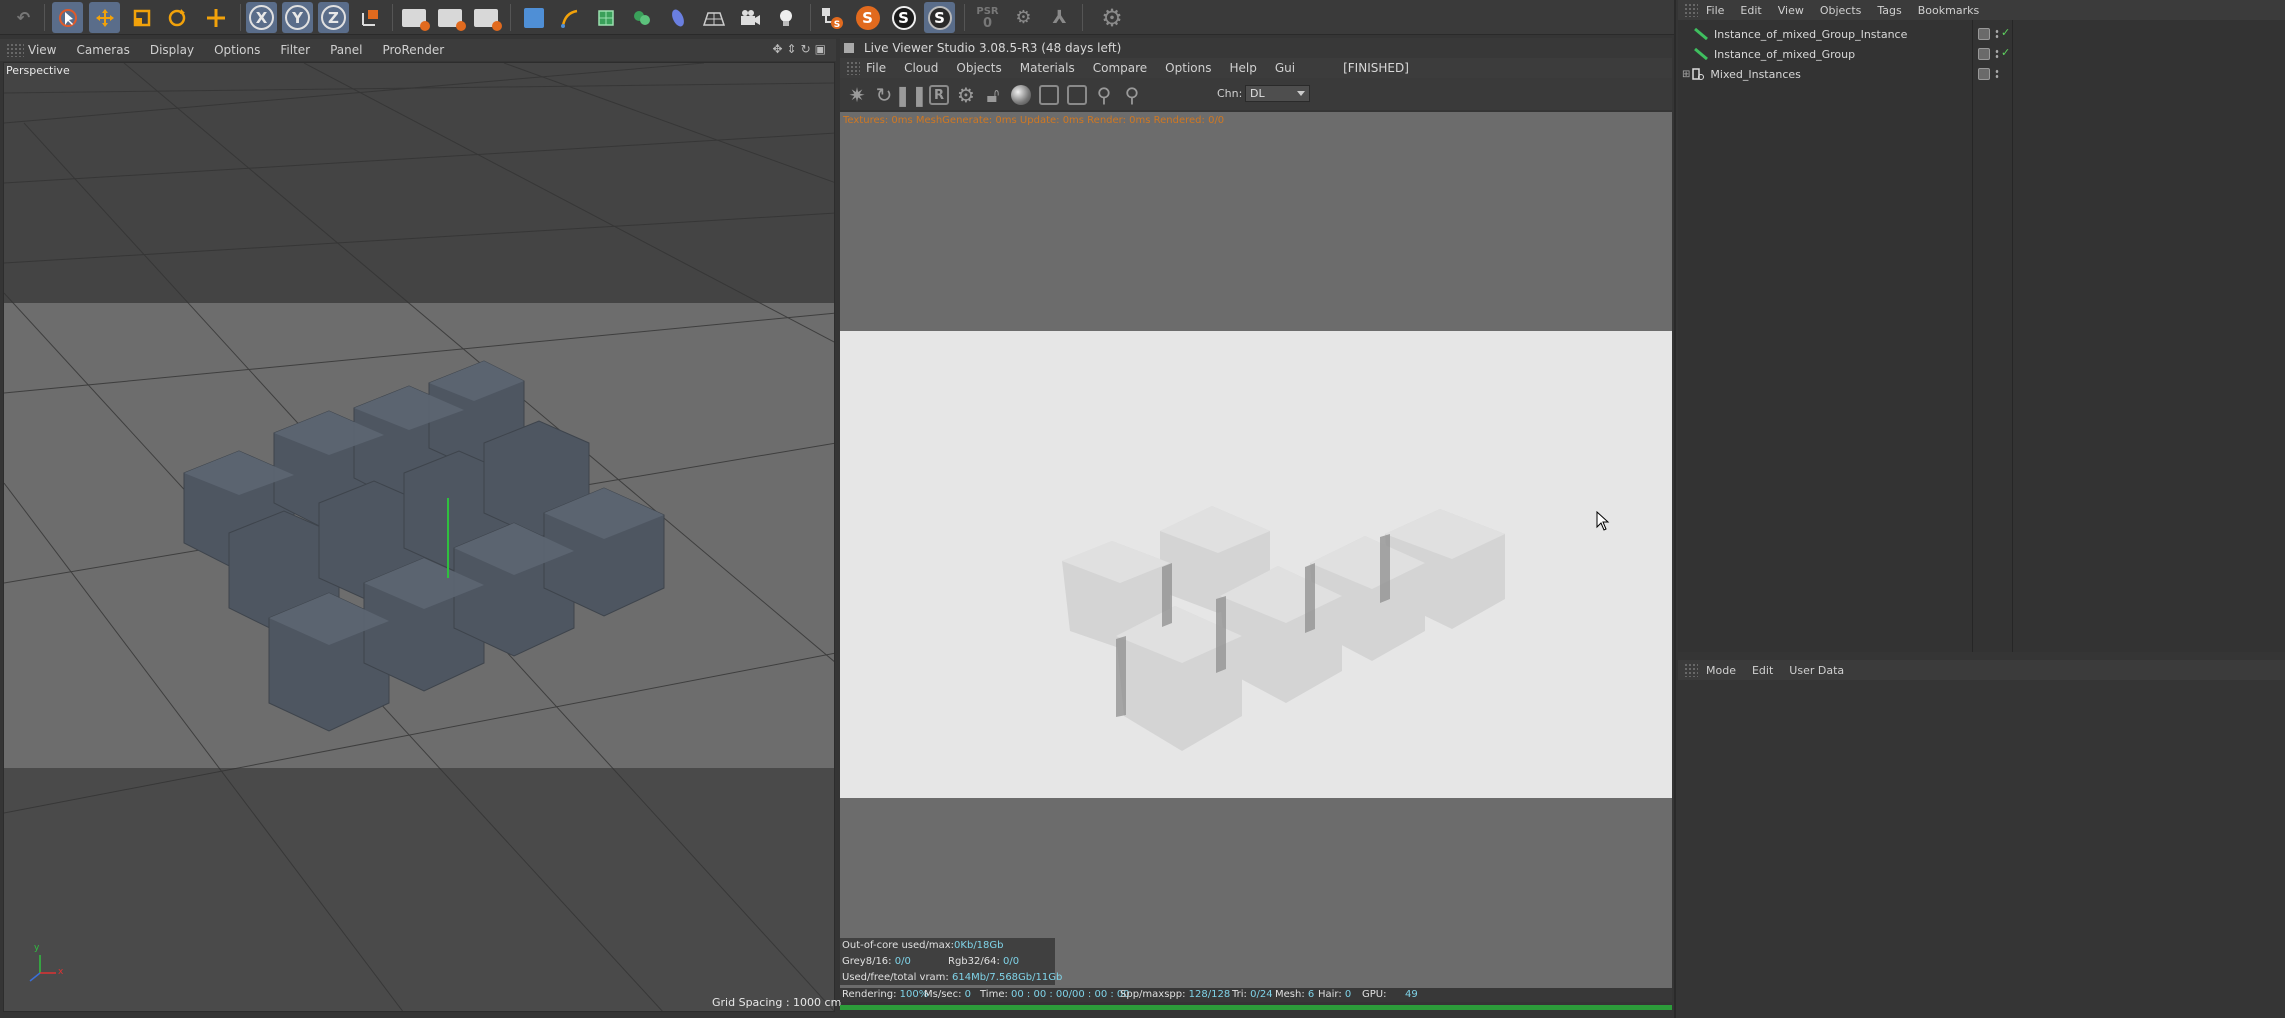 The width and height of the screenshot is (2285, 1018). I want to click on om-menu-bookmarks: Bookmarks, so click(1948, 10).